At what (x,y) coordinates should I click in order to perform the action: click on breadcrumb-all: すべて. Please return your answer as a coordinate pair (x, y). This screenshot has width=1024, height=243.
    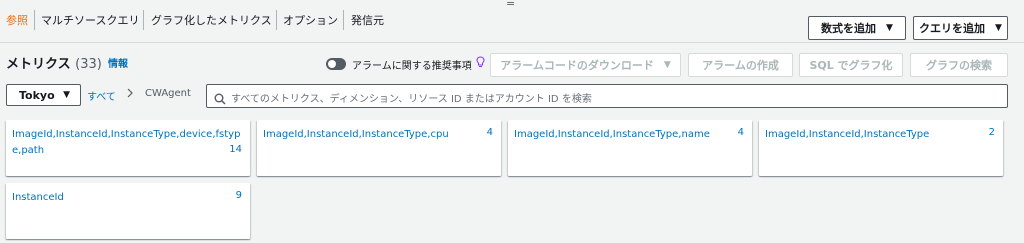
    Looking at the image, I should click on (101, 95).